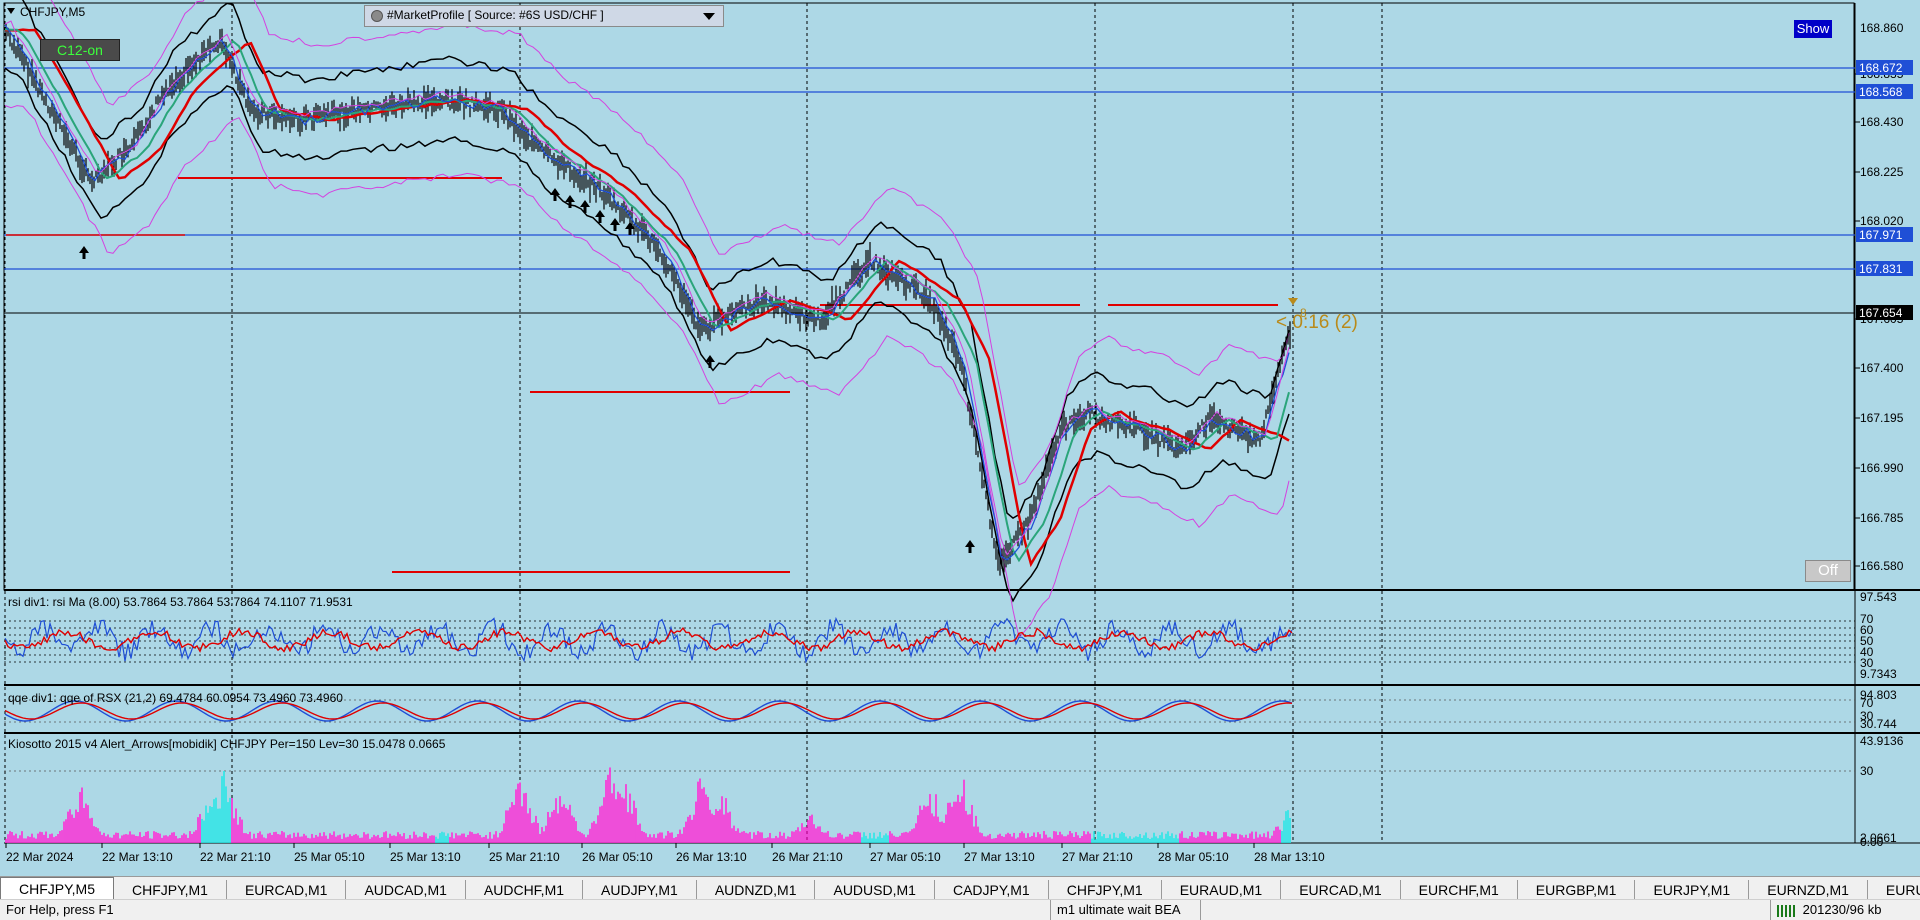 The image size is (1920, 920). Describe the element at coordinates (425, 857) in the screenshot. I see `time-tick: 25 Mar 13:10` at that location.